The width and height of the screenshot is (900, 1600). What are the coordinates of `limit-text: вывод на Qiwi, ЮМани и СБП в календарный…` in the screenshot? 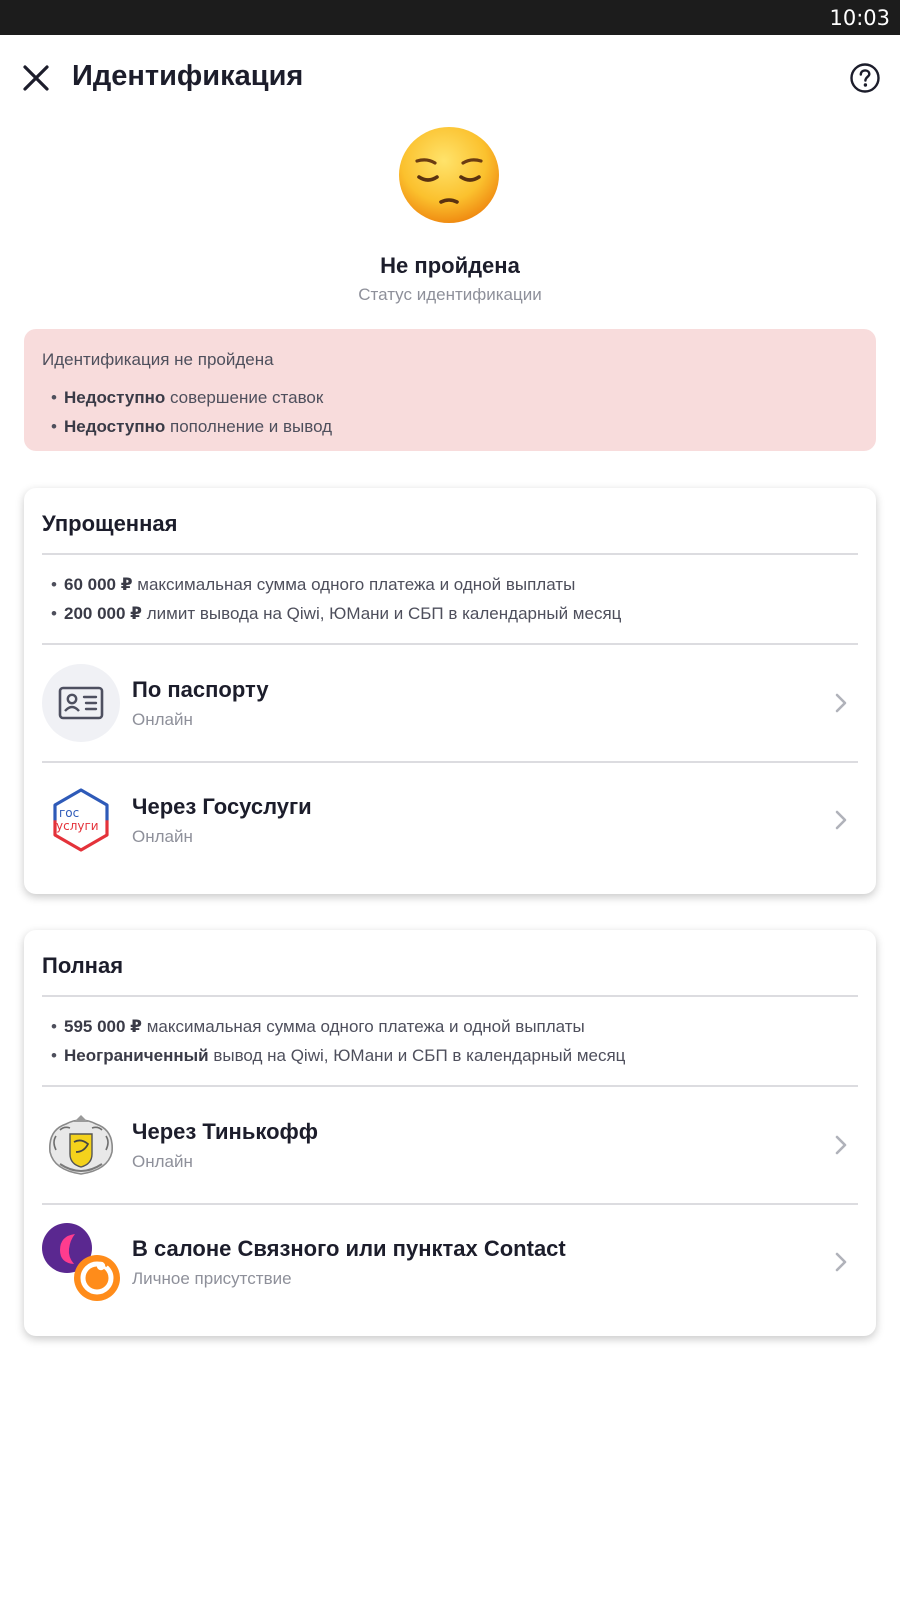 It's located at (417, 1055).